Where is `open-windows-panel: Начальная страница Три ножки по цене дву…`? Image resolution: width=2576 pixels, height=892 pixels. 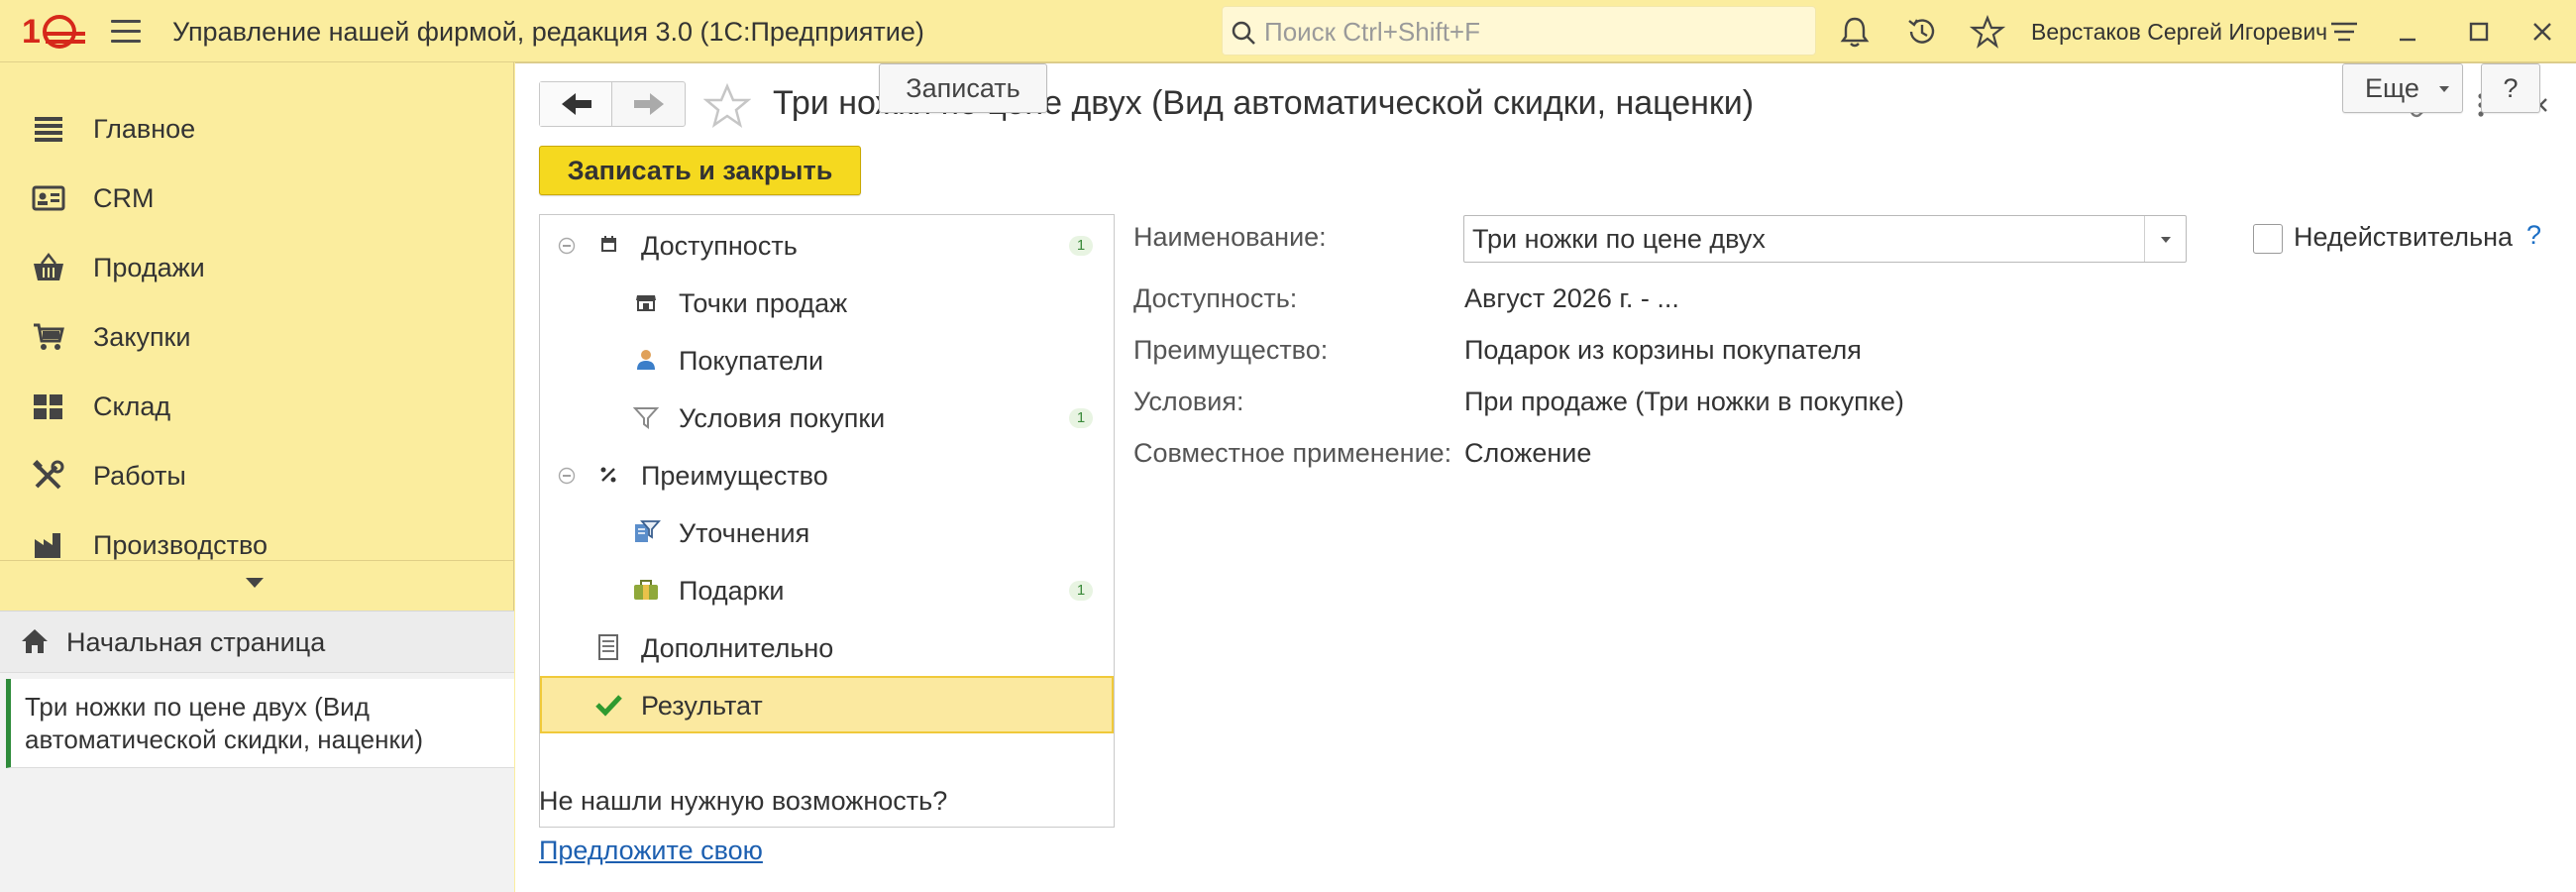
open-windows-panel: Начальная страница Три ножки по цене дву… is located at coordinates (257, 752).